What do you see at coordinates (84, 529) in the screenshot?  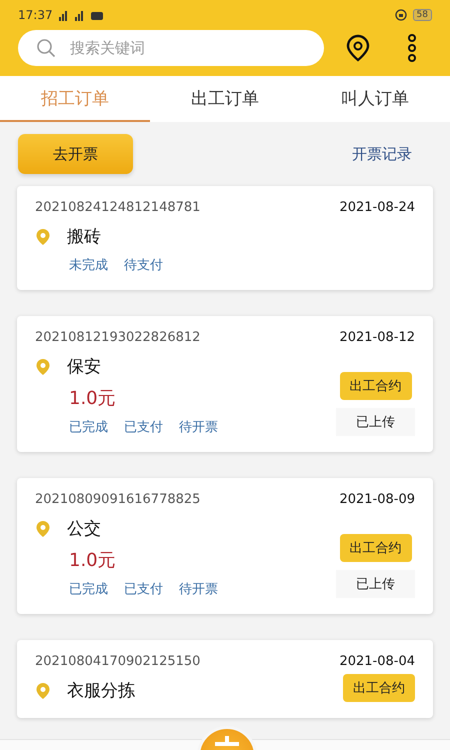 I see `order-title: 公交` at bounding box center [84, 529].